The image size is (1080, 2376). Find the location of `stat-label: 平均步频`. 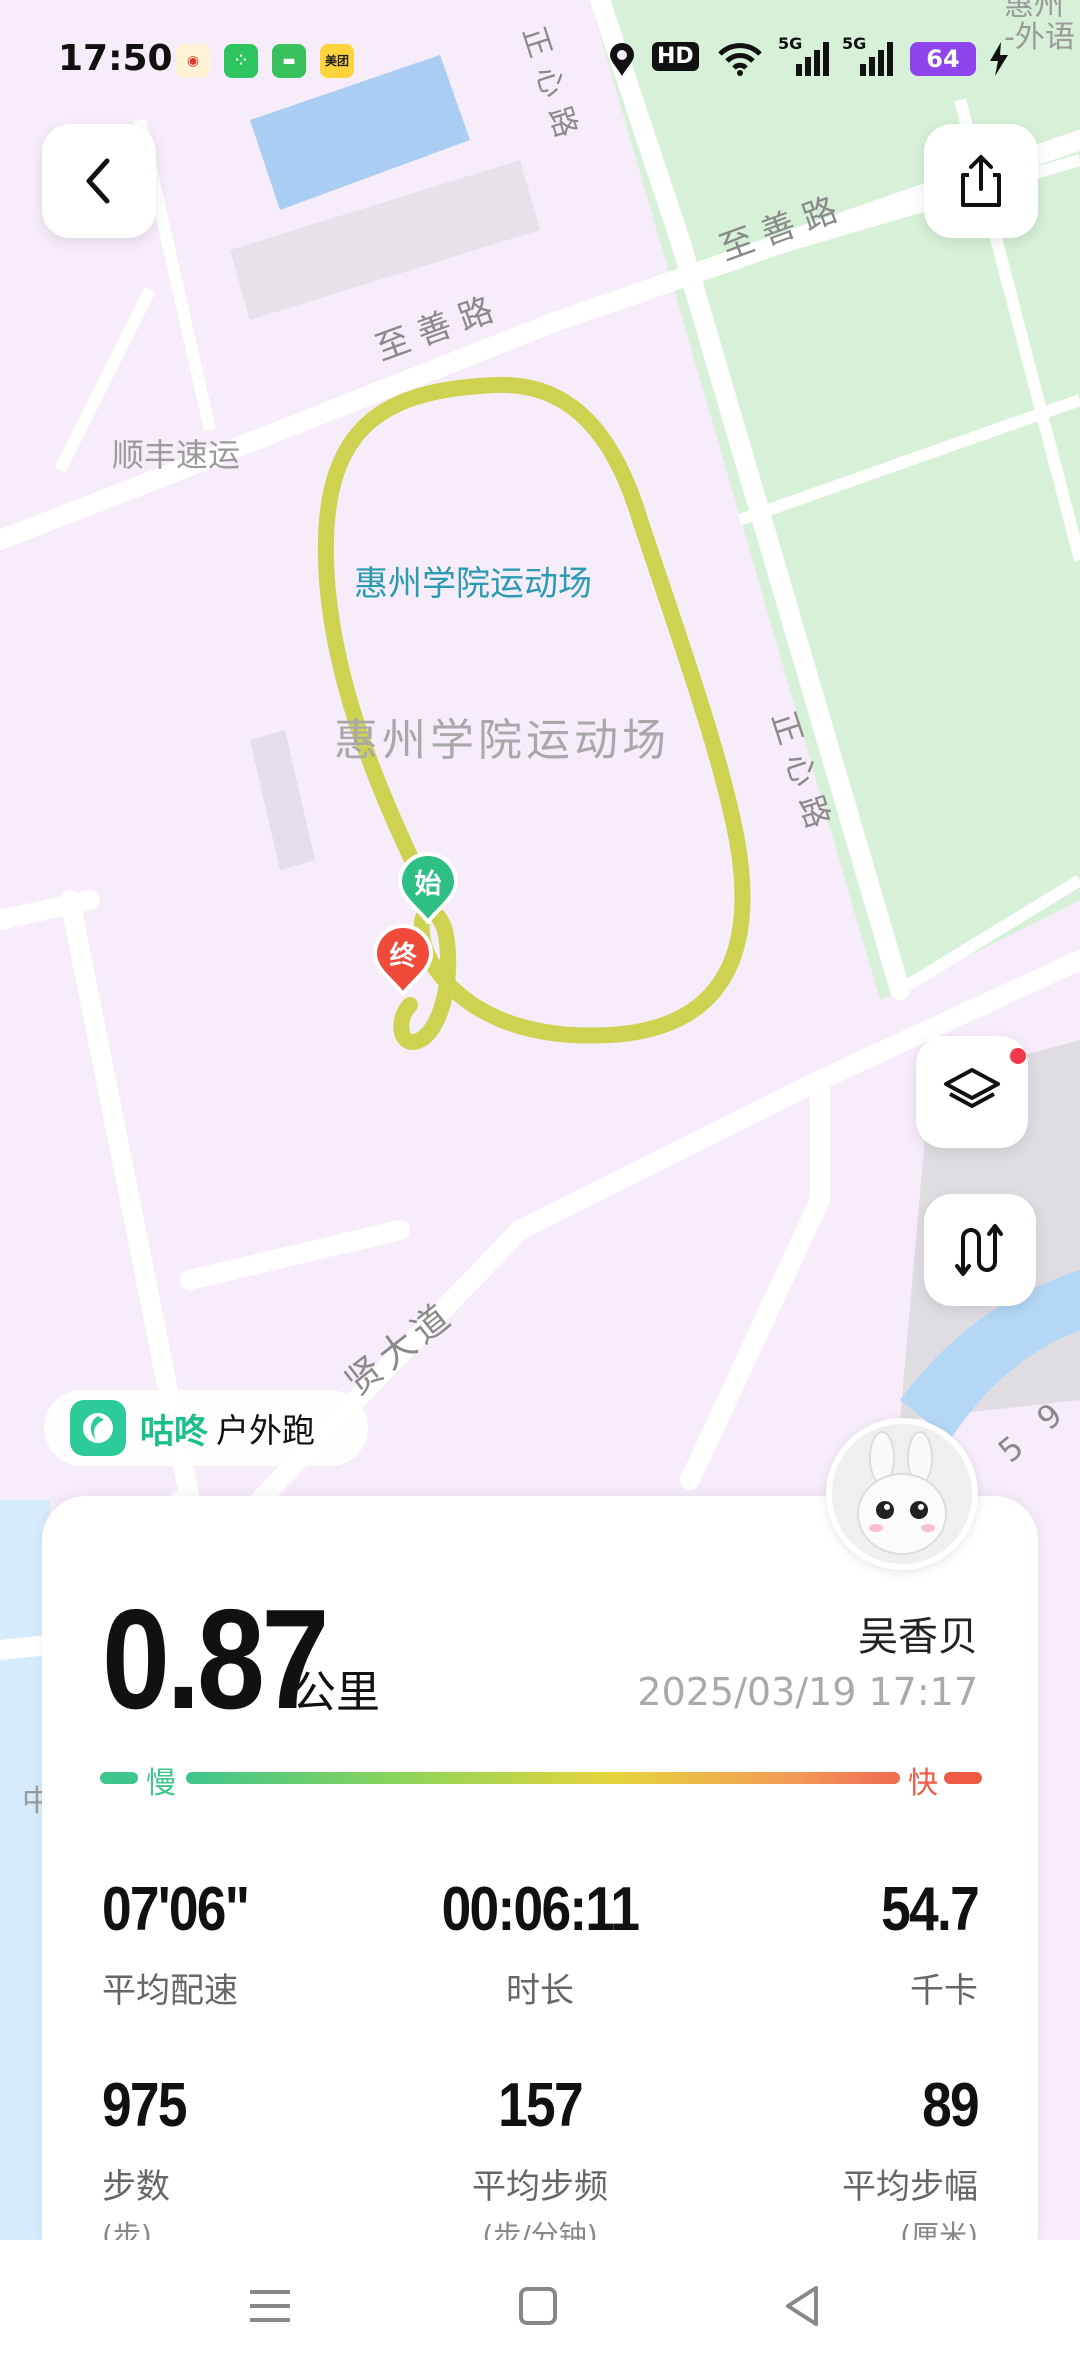

stat-label: 平均步频 is located at coordinates (540, 2187).